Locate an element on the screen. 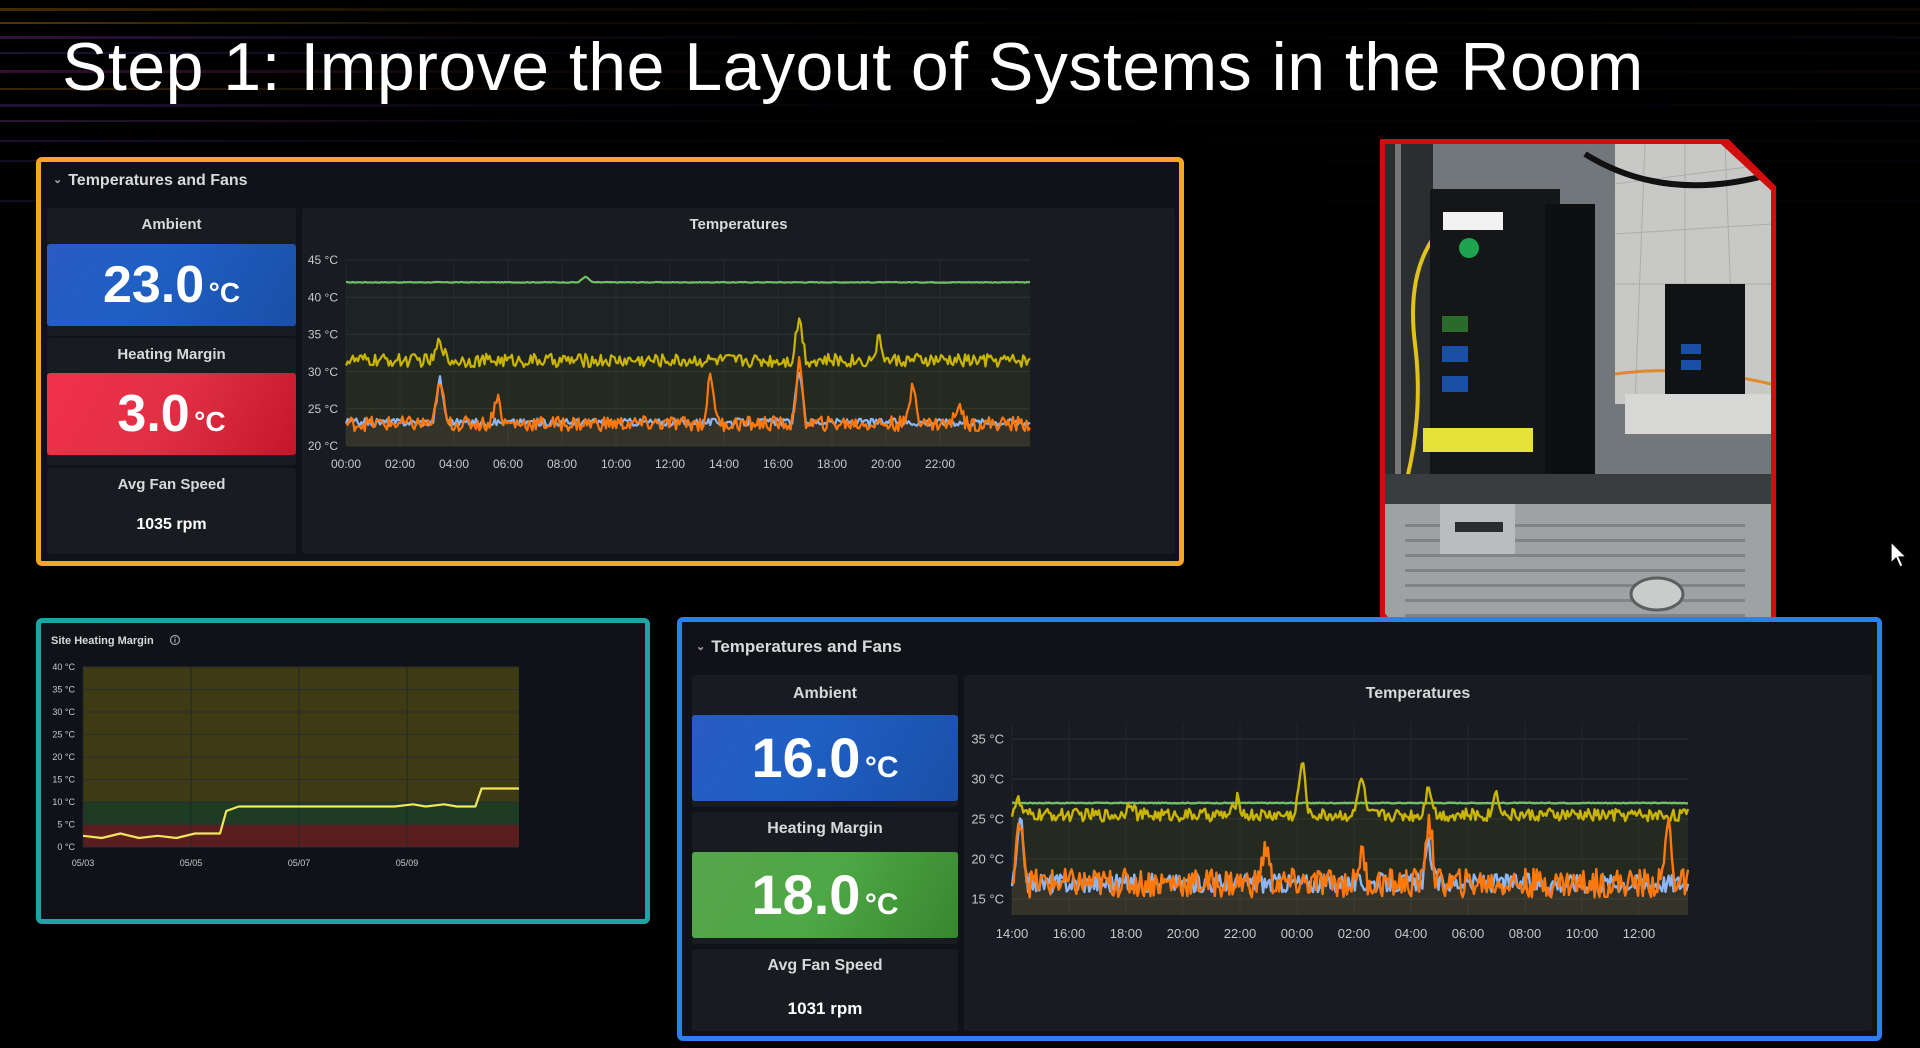  ambient-panel: Ambient 16.0 °C is located at coordinates (825, 741).